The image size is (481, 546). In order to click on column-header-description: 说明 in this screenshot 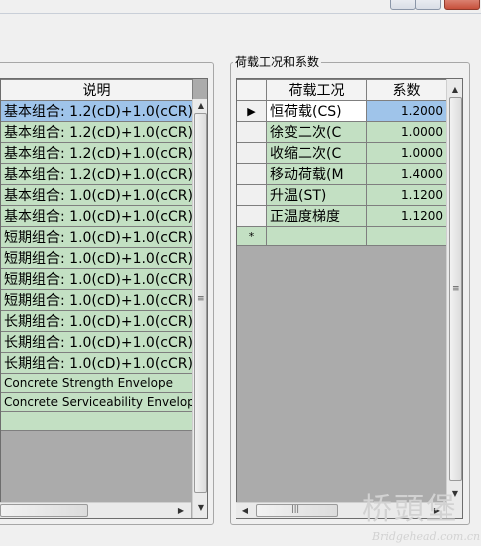, I will do `click(97, 90)`.